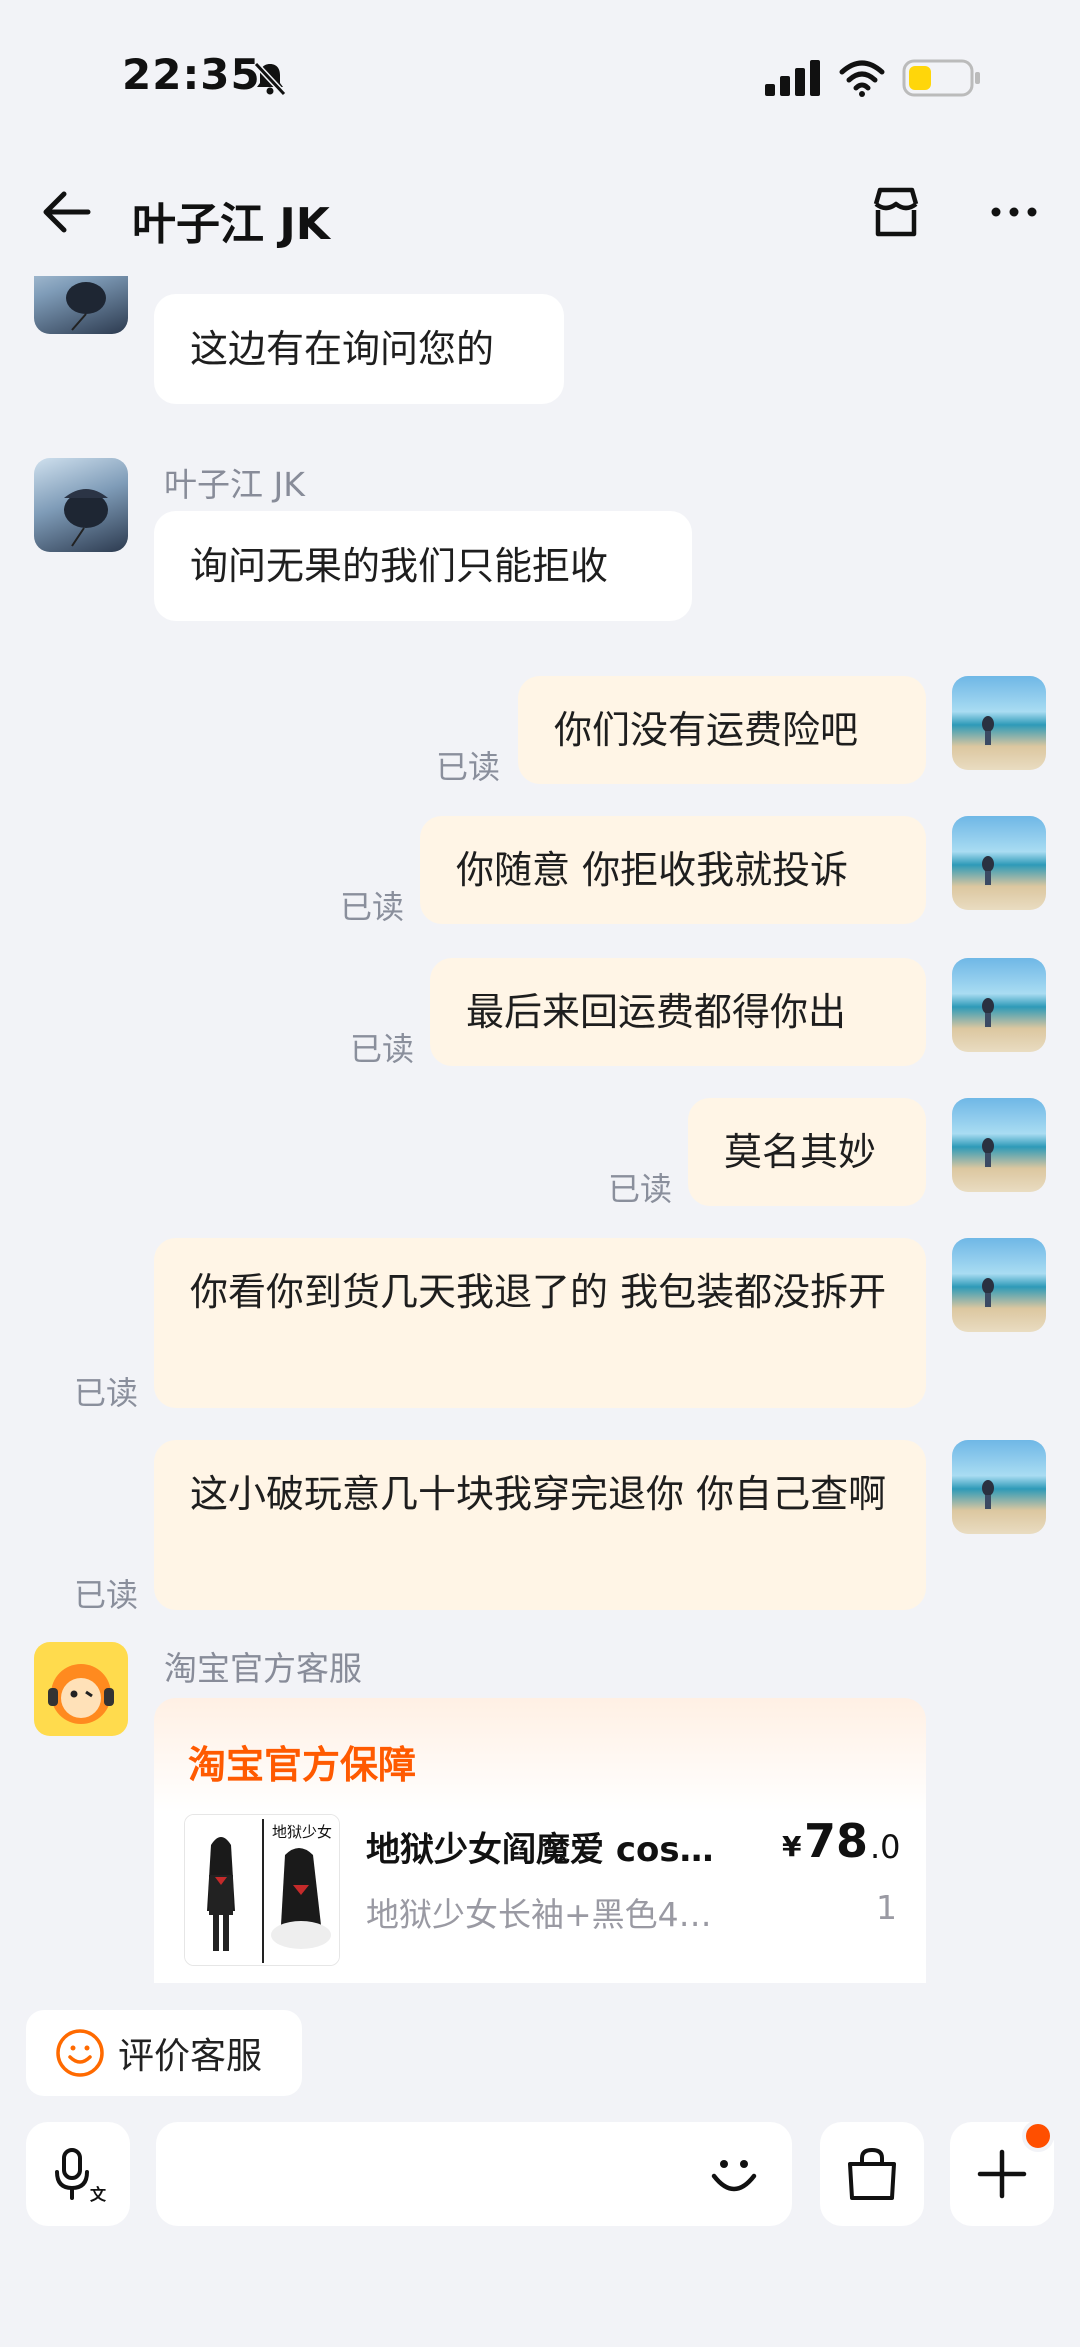  I want to click on message-bubble: 莫名其妙, so click(807, 1152).